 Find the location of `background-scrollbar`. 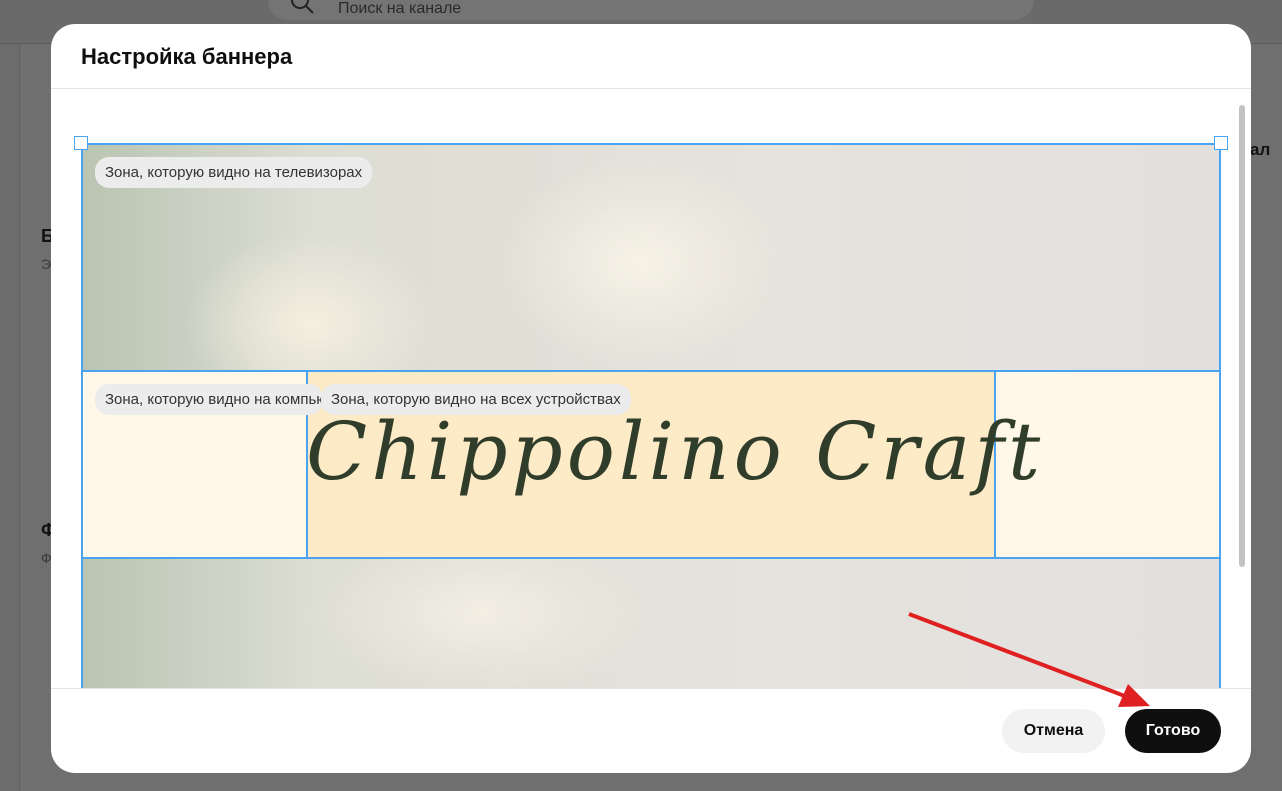

background-scrollbar is located at coordinates (10, 417).